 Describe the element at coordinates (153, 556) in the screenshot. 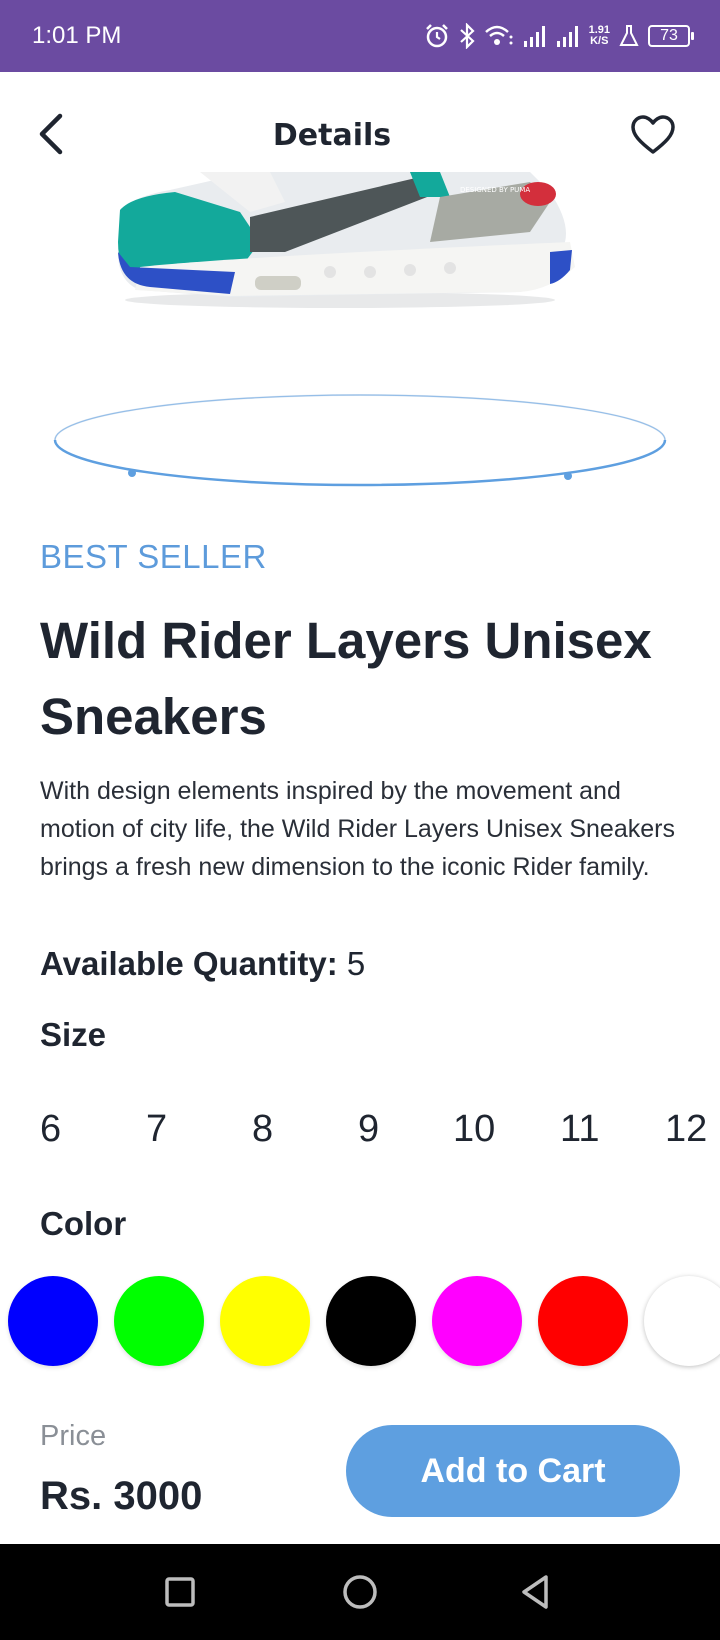

I see `best-seller-badge: BEST SELLER` at that location.